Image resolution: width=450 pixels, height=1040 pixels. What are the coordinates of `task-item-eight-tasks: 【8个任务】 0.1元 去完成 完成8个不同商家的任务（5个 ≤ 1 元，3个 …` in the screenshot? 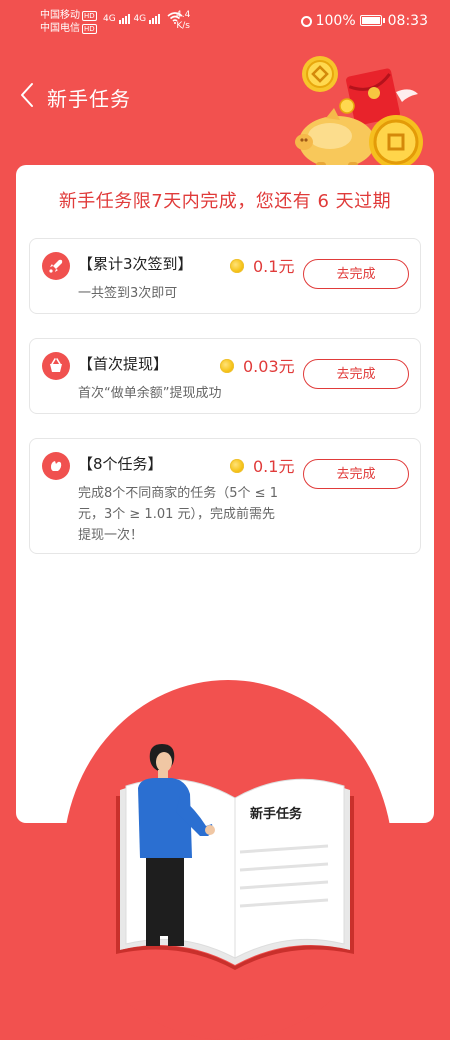 It's located at (225, 496).